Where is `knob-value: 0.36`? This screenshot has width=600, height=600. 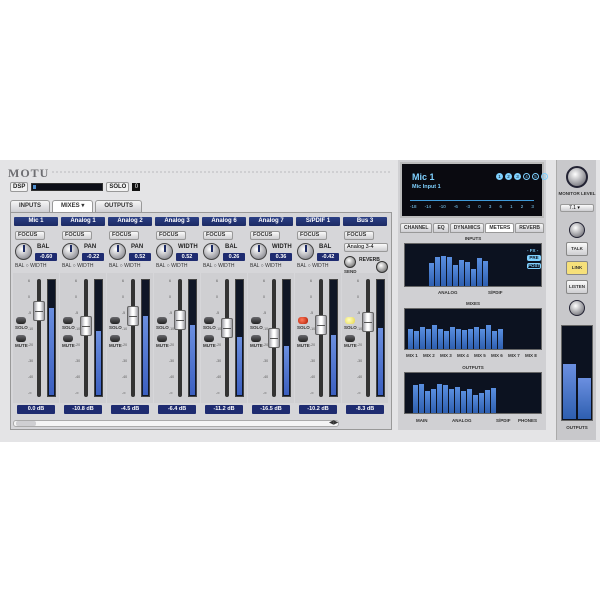
knob-value: 0.36 is located at coordinates (281, 257).